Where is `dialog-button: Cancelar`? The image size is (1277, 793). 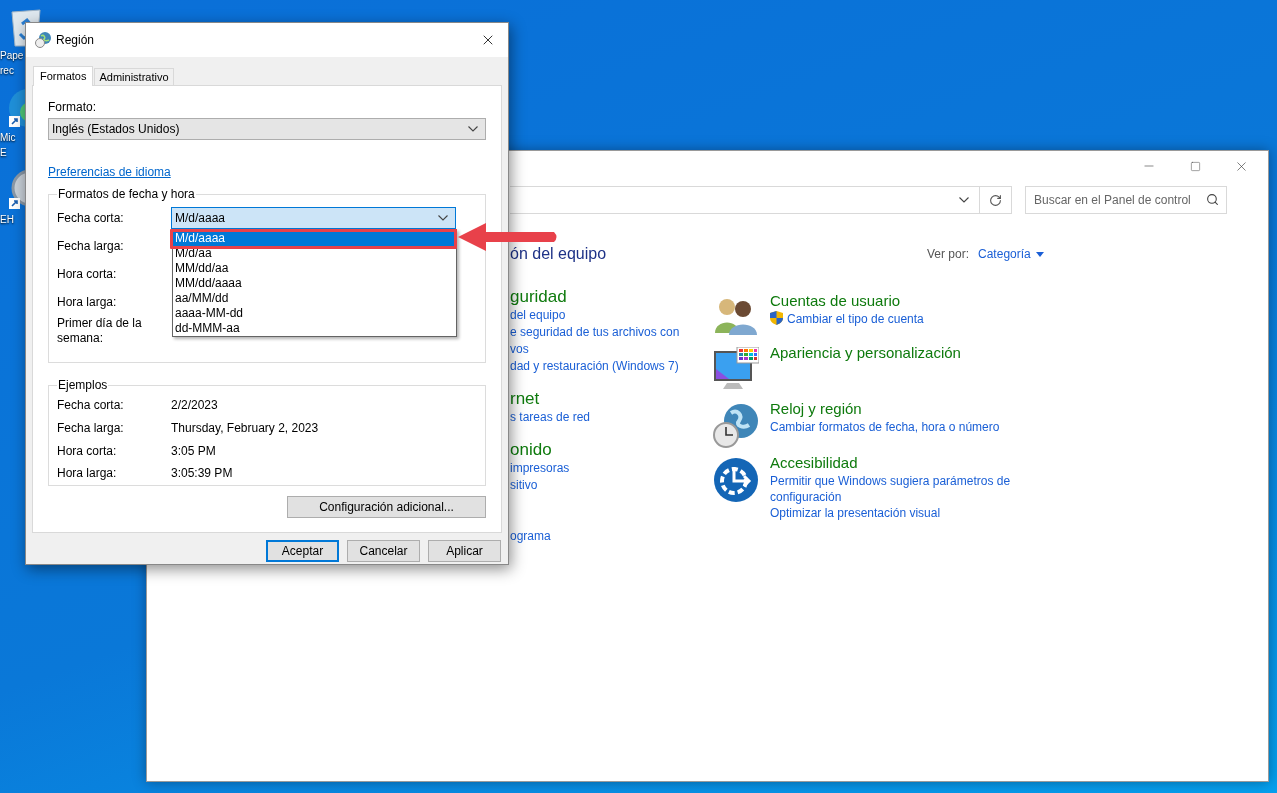
dialog-button: Cancelar is located at coordinates (383, 551).